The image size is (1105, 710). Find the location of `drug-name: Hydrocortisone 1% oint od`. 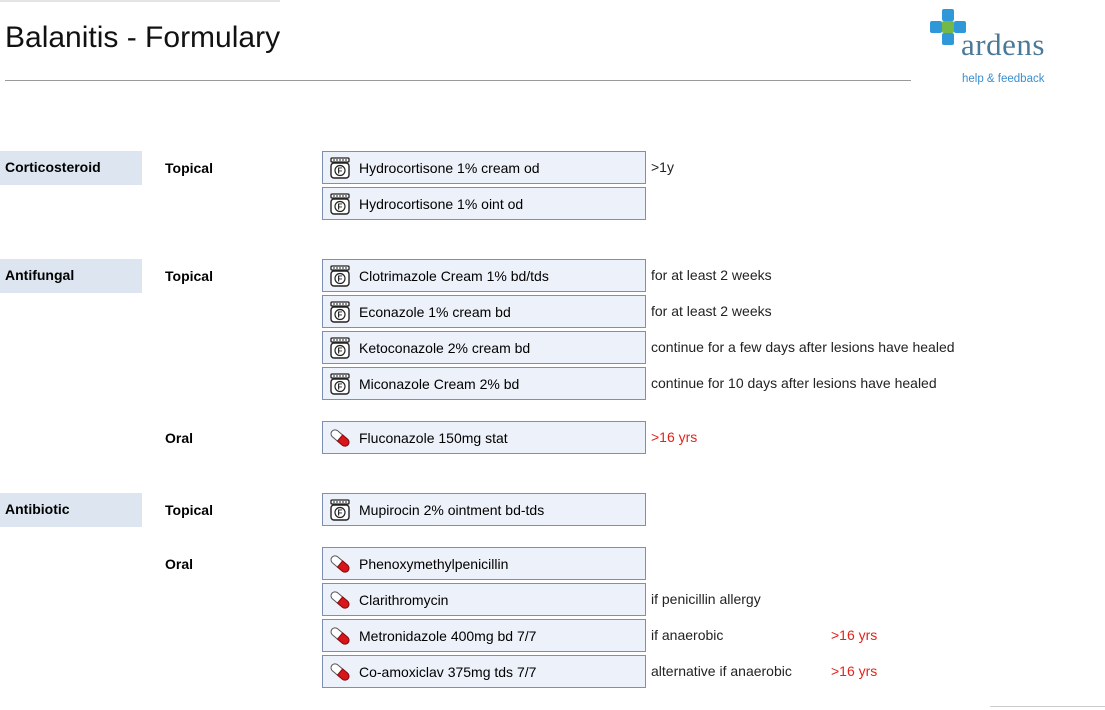

drug-name: Hydrocortisone 1% oint od is located at coordinates (441, 203).